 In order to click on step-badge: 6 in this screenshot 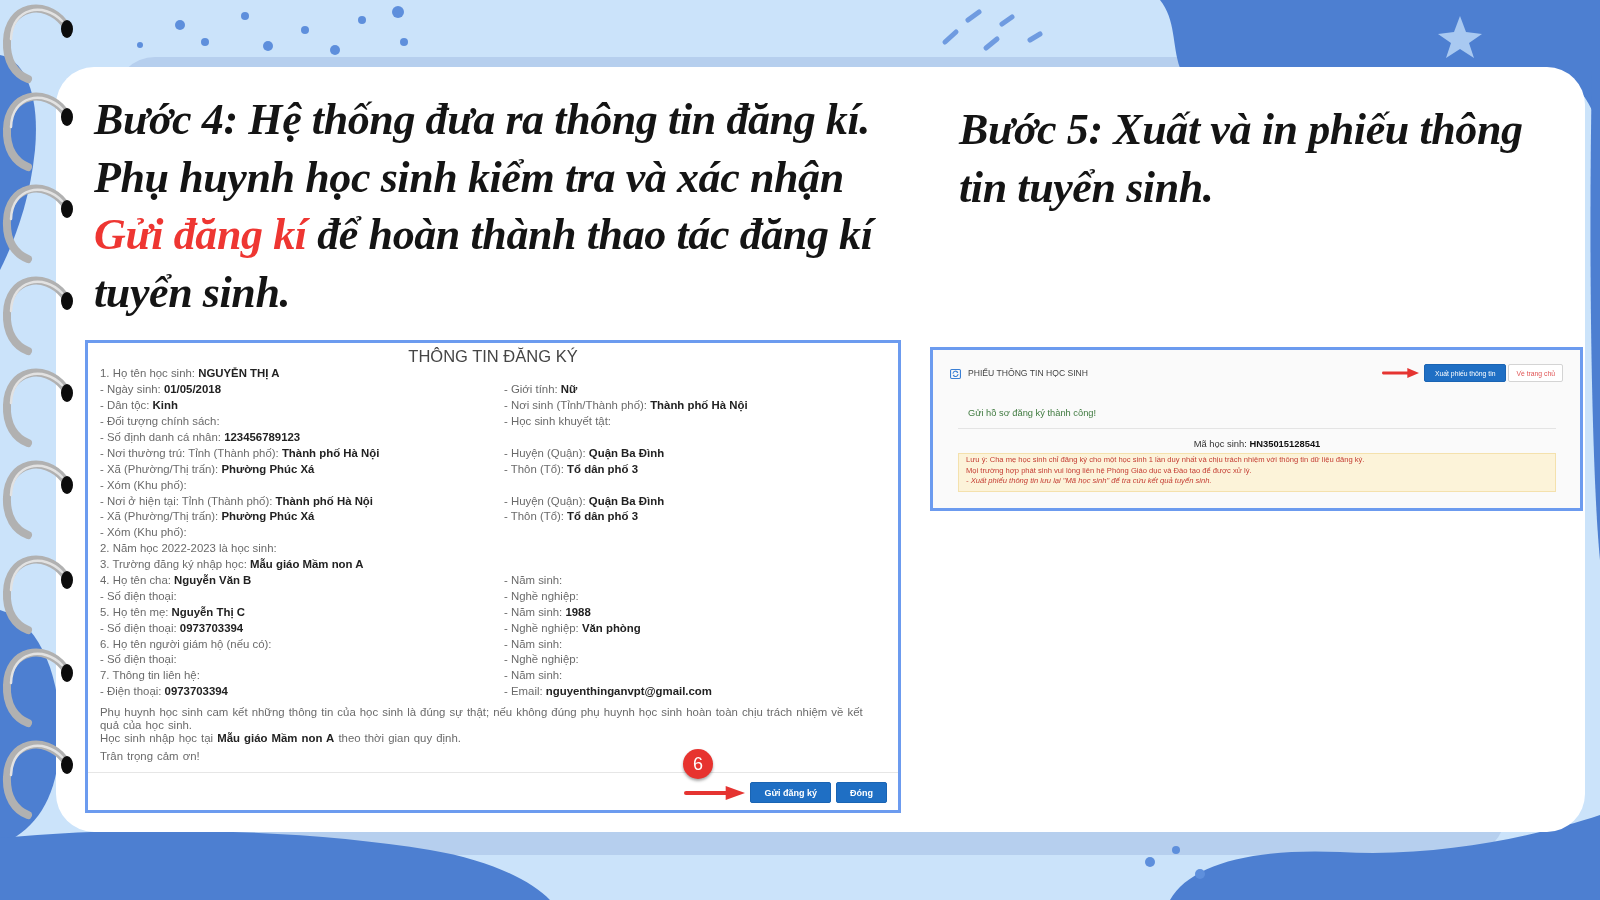, I will do `click(698, 764)`.